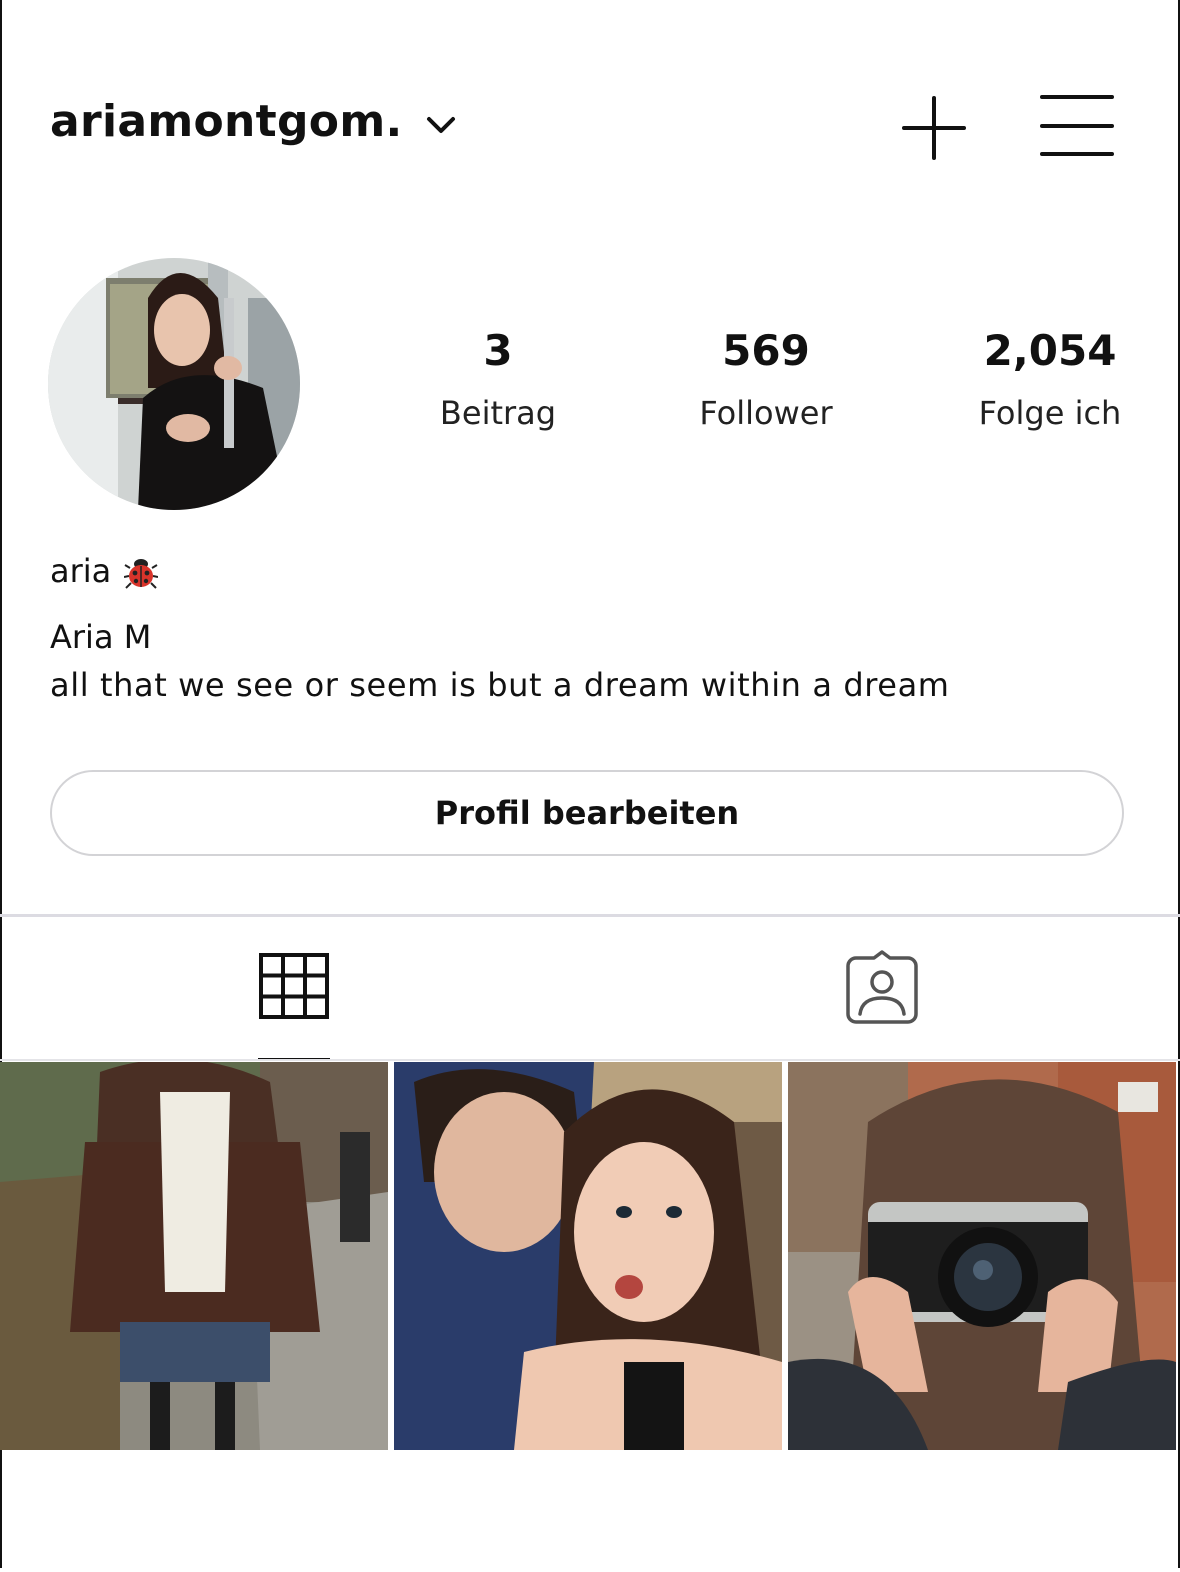  What do you see at coordinates (587, 813) in the screenshot?
I see `edit-profile-button: Profil bearbeiten` at bounding box center [587, 813].